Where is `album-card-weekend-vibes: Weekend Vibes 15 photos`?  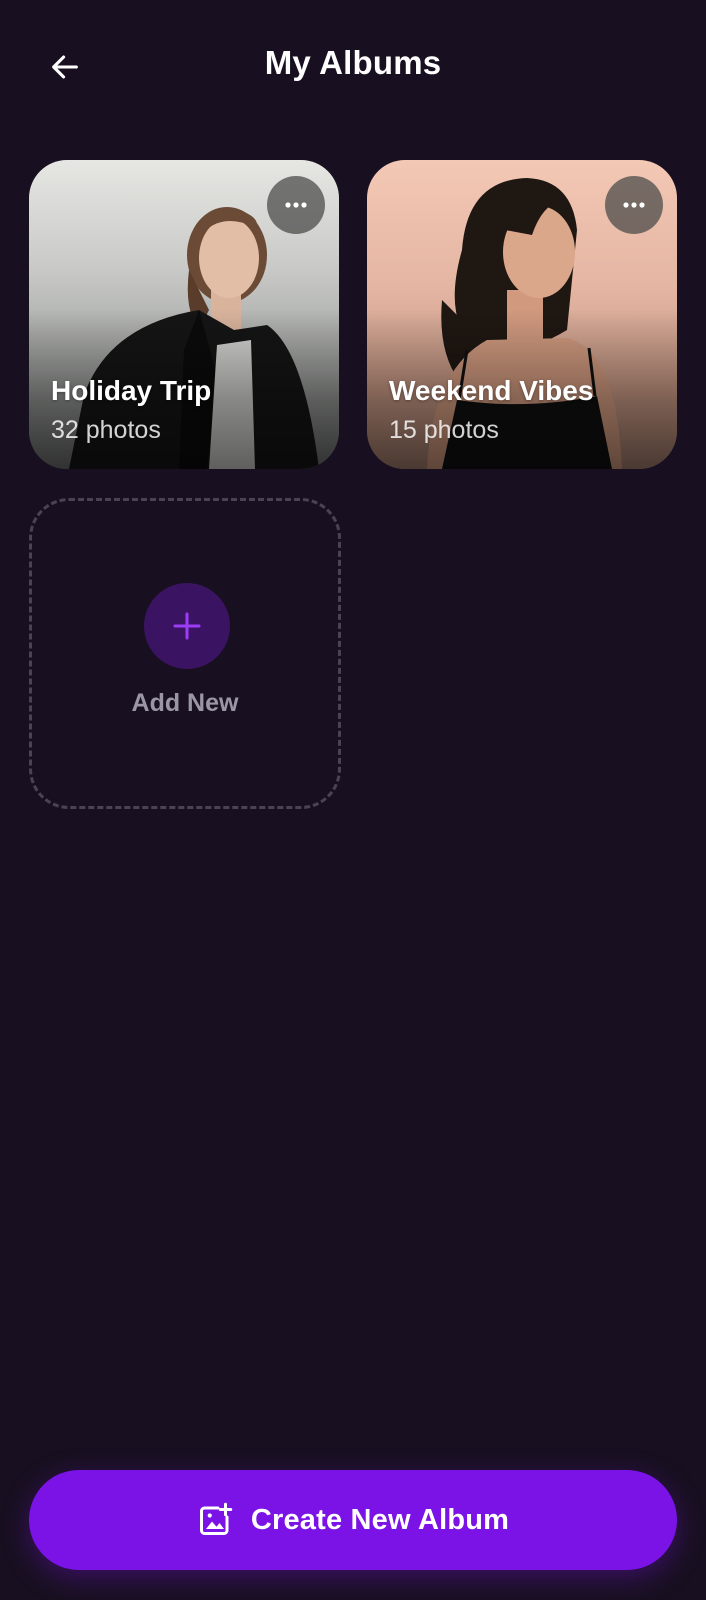 album-card-weekend-vibes: Weekend Vibes 15 photos is located at coordinates (522, 314).